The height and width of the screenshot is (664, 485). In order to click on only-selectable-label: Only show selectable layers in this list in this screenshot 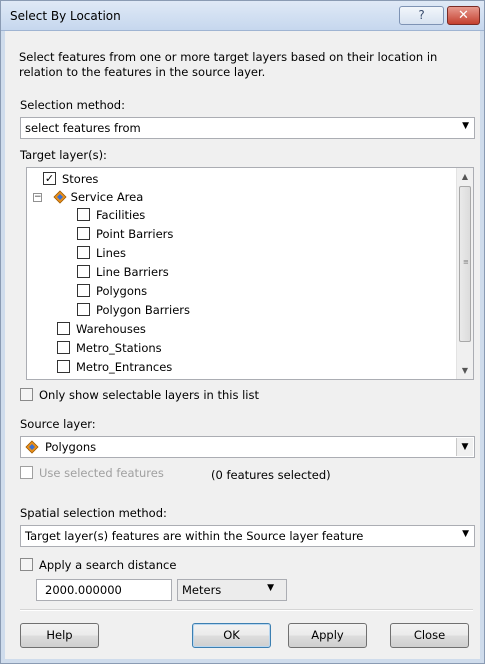, I will do `click(149, 395)`.